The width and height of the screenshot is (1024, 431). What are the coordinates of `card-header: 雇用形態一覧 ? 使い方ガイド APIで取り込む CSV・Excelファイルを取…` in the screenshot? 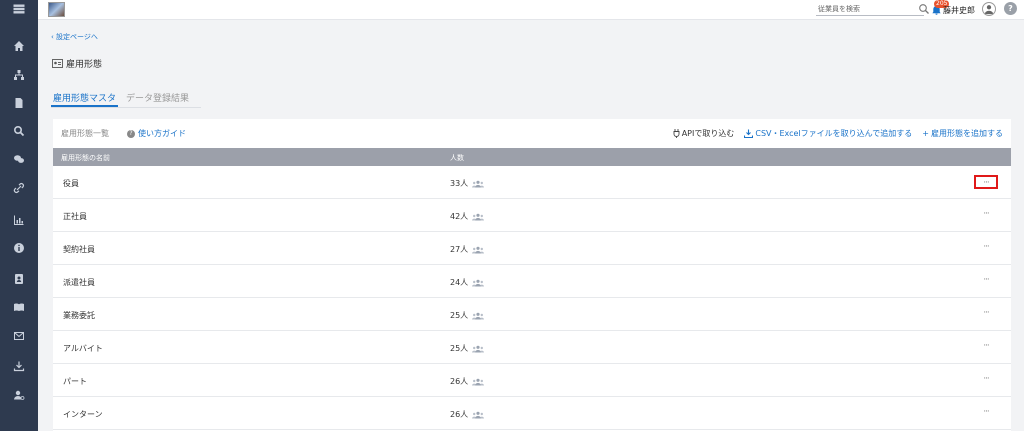 It's located at (532, 133).